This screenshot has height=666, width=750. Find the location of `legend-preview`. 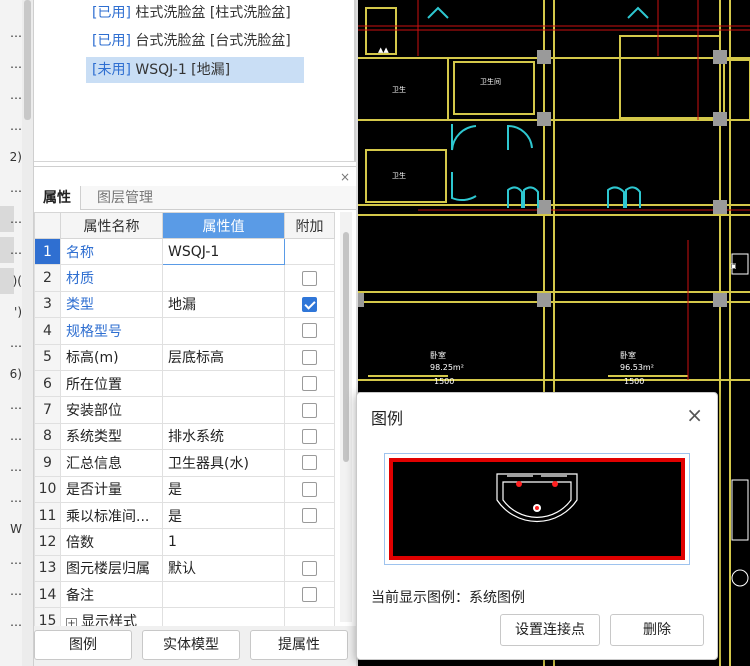

legend-preview is located at coordinates (537, 509).